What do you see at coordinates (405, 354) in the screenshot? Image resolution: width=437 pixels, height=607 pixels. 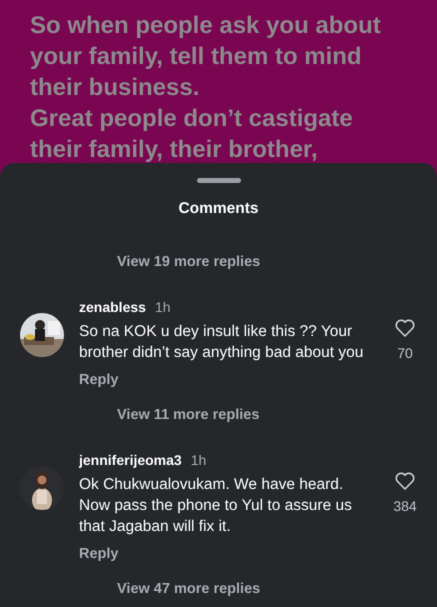 I see `like-count: 70` at bounding box center [405, 354].